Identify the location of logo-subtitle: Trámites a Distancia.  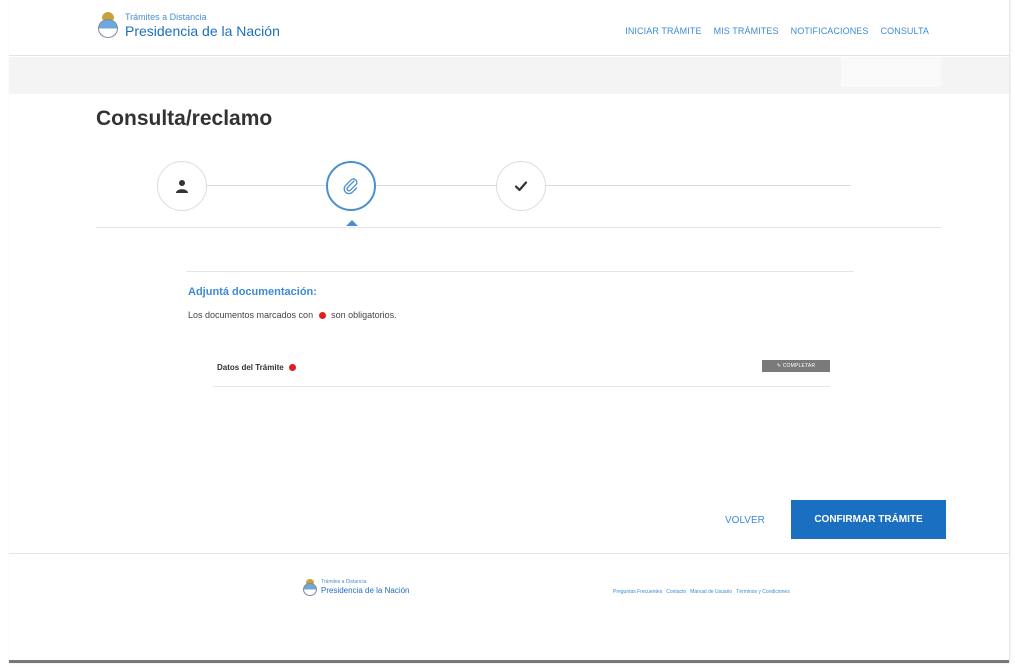
(166, 16).